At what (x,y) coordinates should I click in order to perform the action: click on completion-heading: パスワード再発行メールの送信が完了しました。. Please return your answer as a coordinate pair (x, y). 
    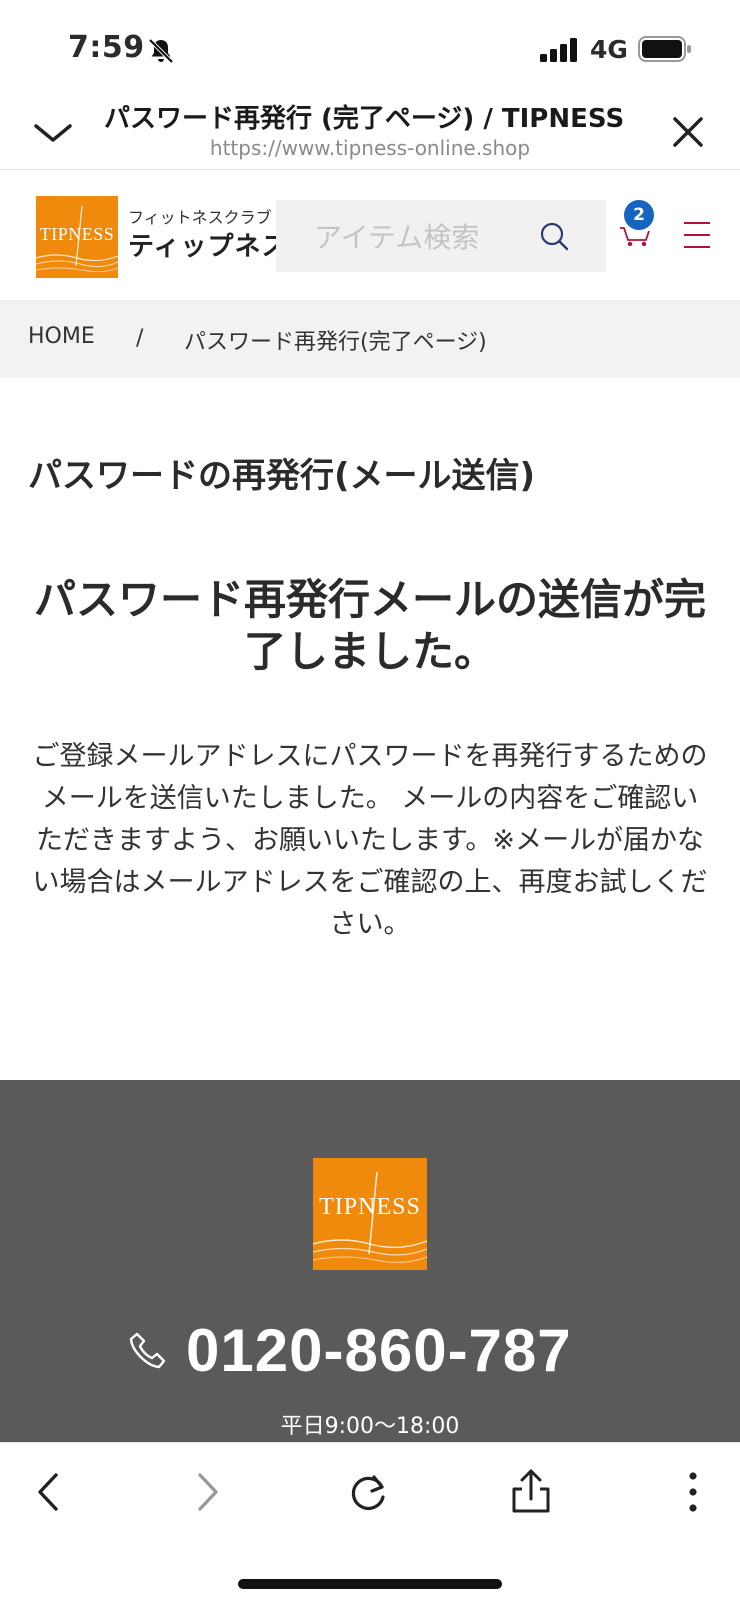
    Looking at the image, I should click on (369, 625).